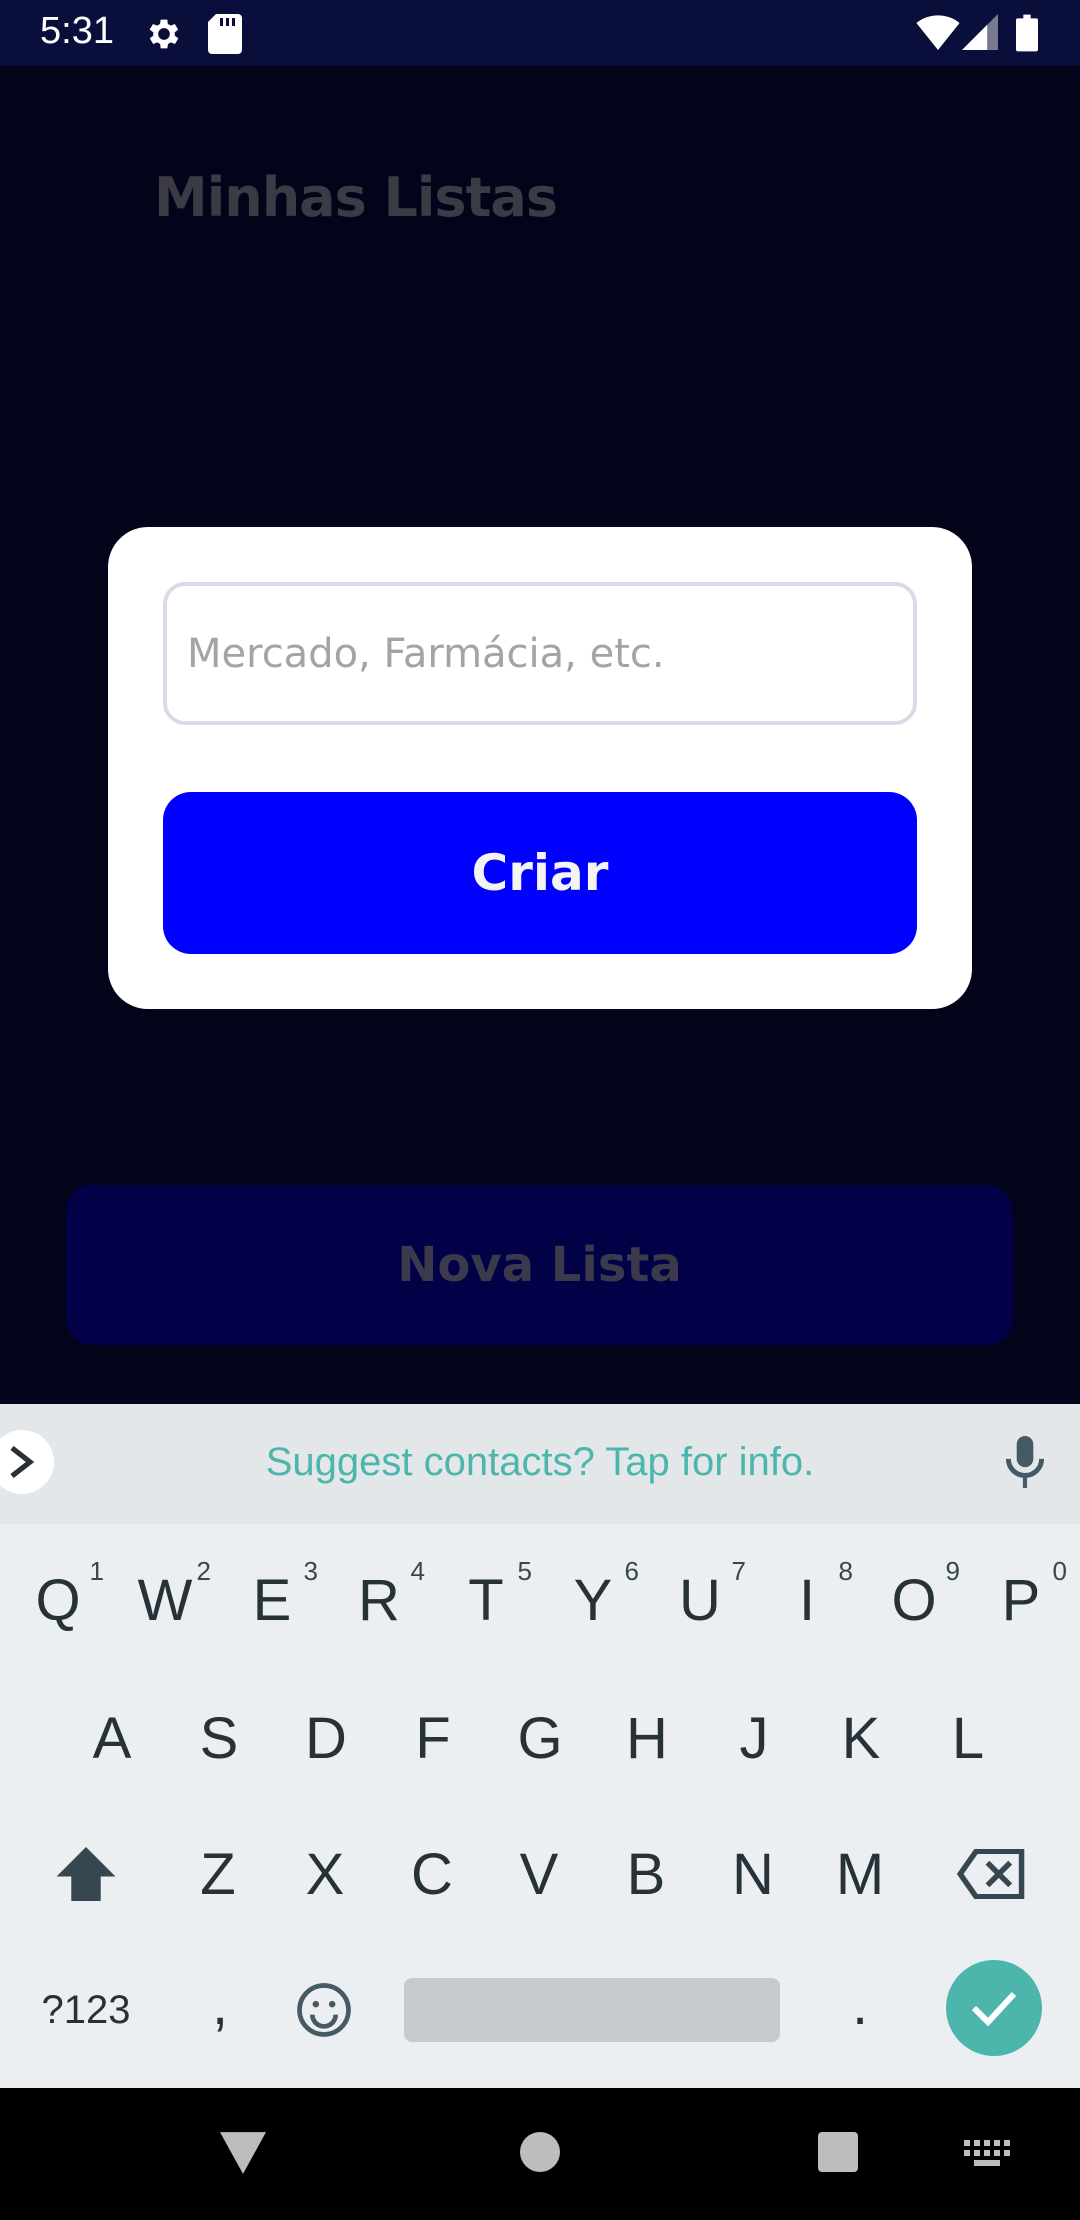 The width and height of the screenshot is (1080, 2220). What do you see at coordinates (417, 1571) in the screenshot?
I see `key-number-hint: 4` at bounding box center [417, 1571].